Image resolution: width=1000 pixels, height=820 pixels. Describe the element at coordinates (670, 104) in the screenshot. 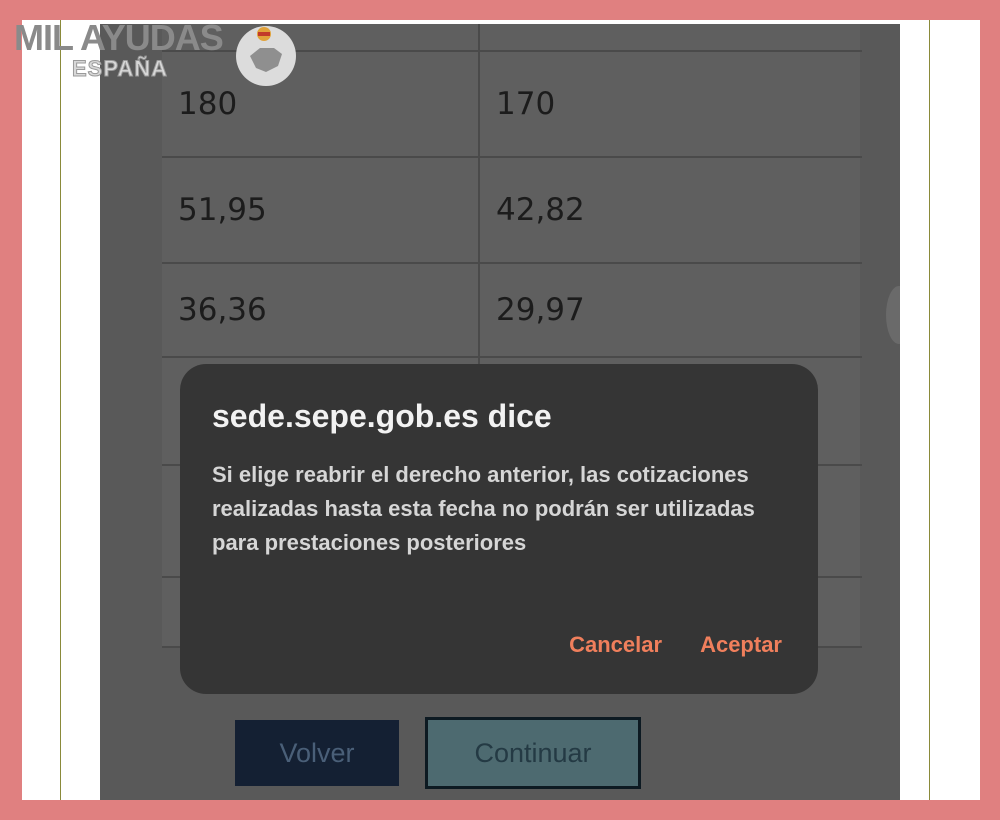

I see `table-cell: 170` at that location.